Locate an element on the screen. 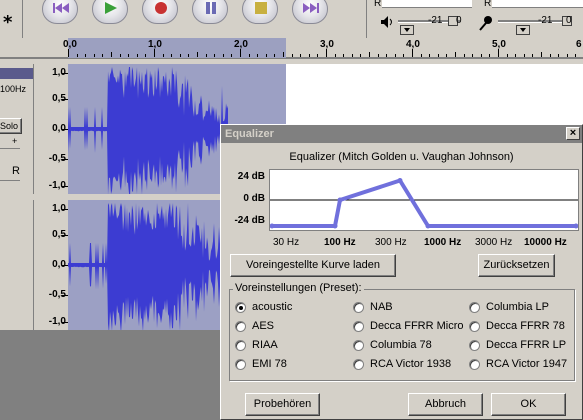  reset-label: Zurücksetzen is located at coordinates (516, 265).